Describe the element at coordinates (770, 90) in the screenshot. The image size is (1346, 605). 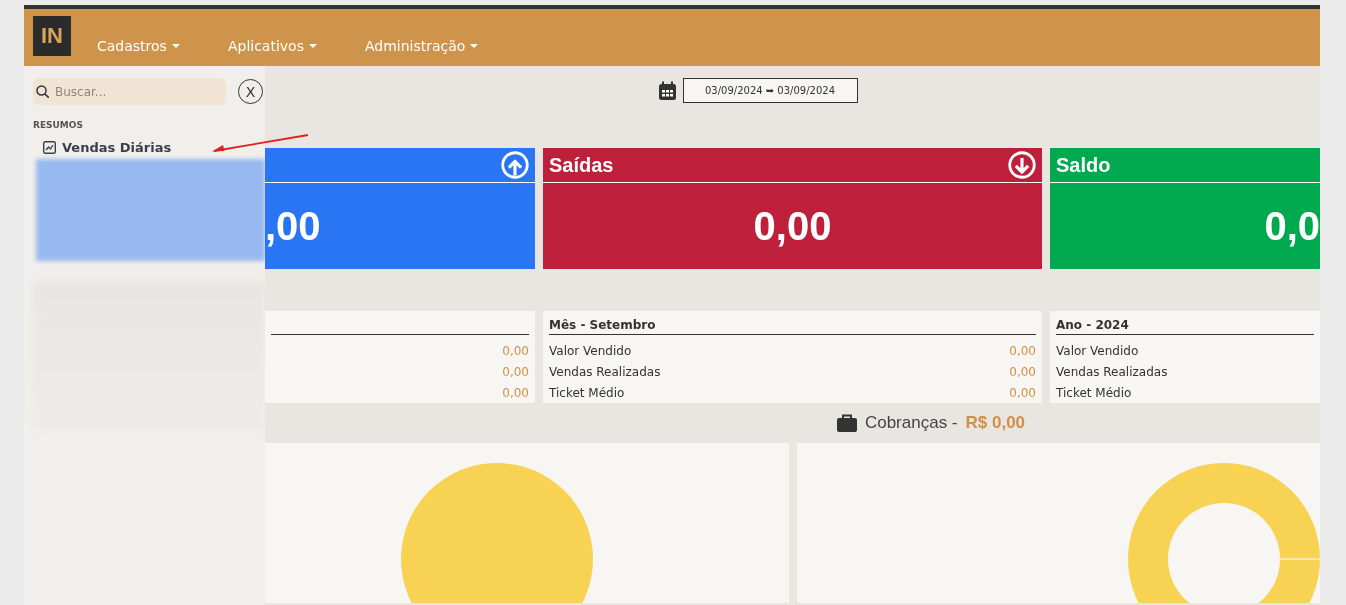
I see `date-range-field: 03/09/2024 ➥ 03/09/2024` at that location.